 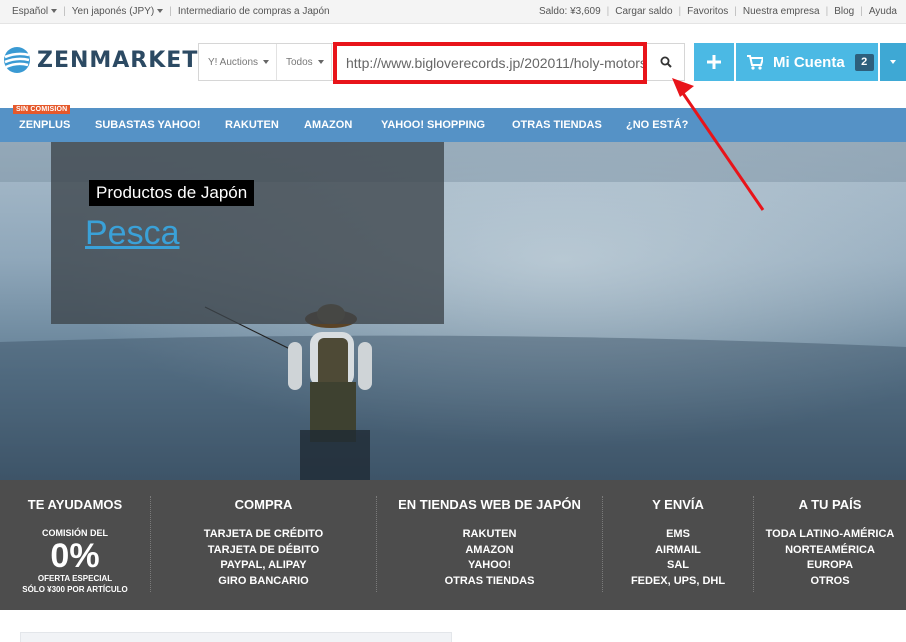 I want to click on nav-item-zenplus: ZENPLUS, so click(x=44, y=125).